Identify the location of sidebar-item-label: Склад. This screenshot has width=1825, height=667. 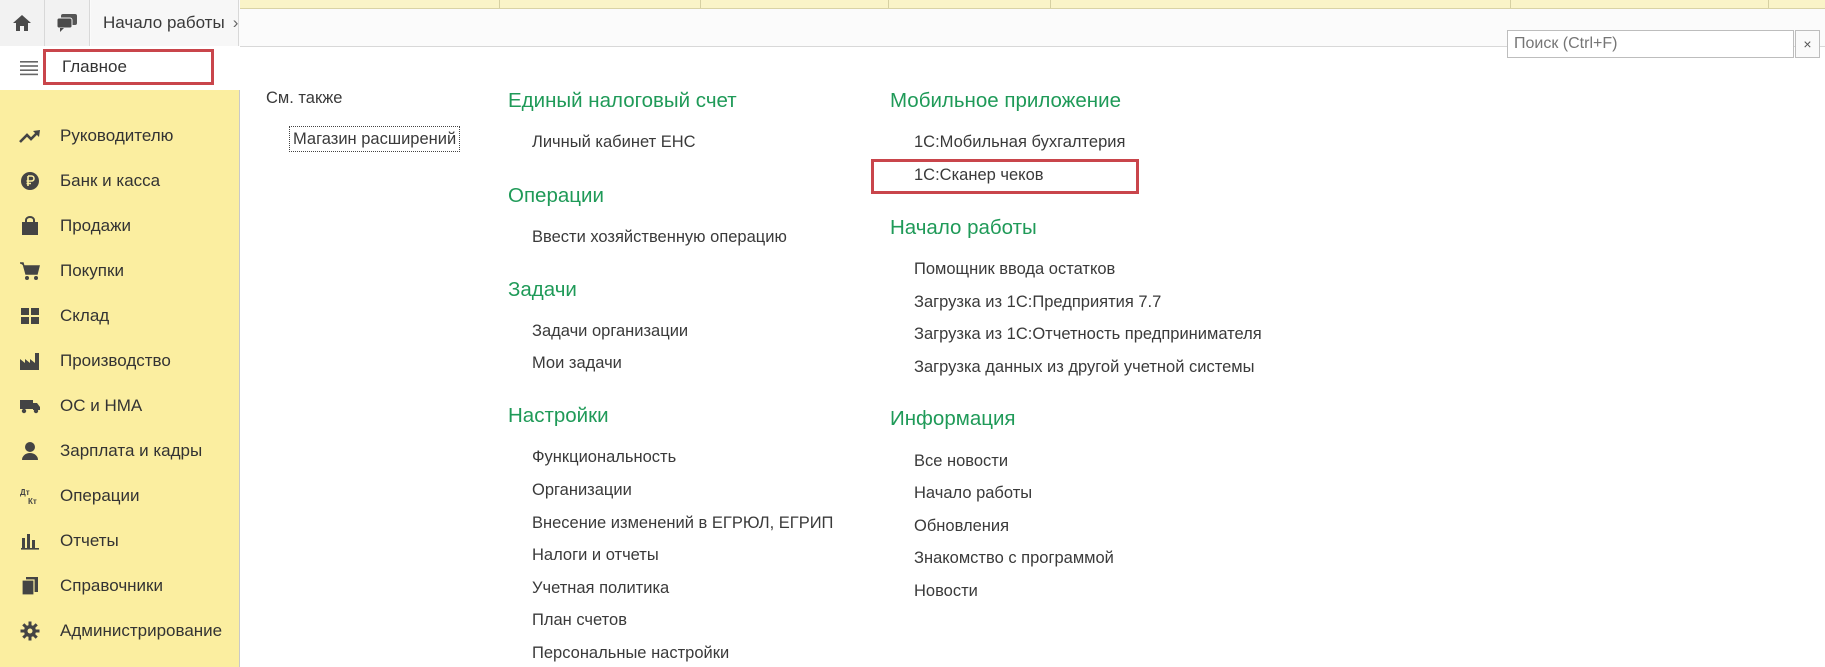
(85, 315).